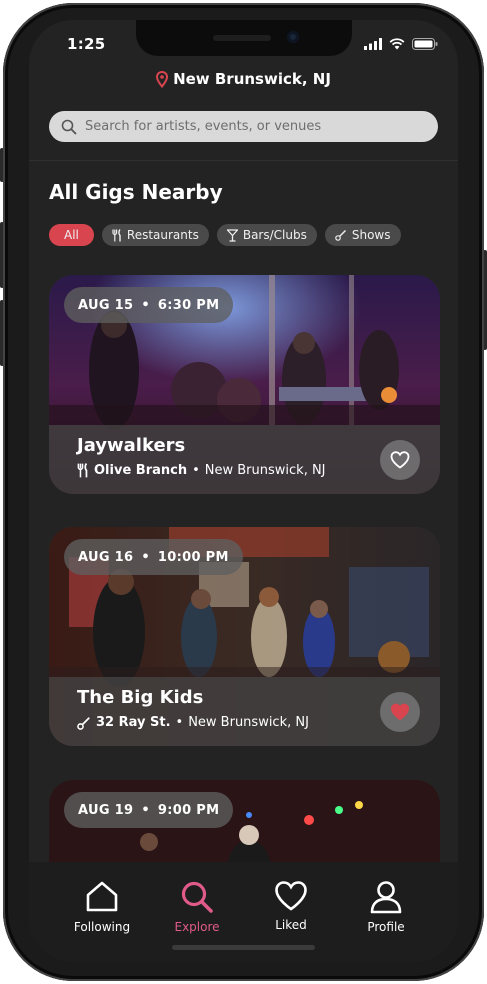  Describe the element at coordinates (291, 896) in the screenshot. I see `heart-icon` at that location.